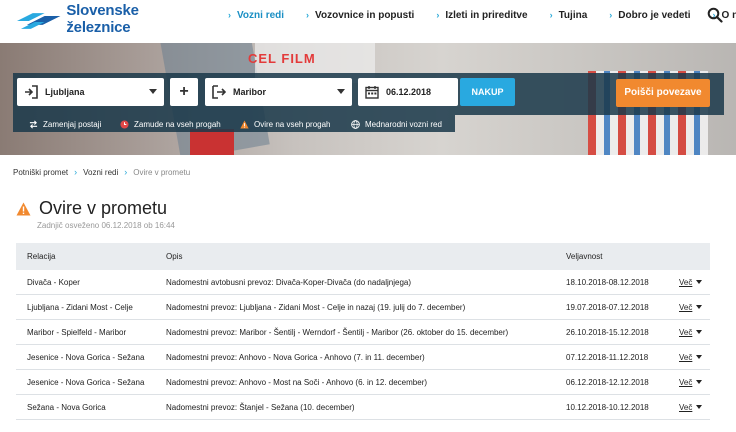 The height and width of the screenshot is (432, 736). Describe the element at coordinates (487, 92) in the screenshot. I see `buy-button: NAKUP` at that location.